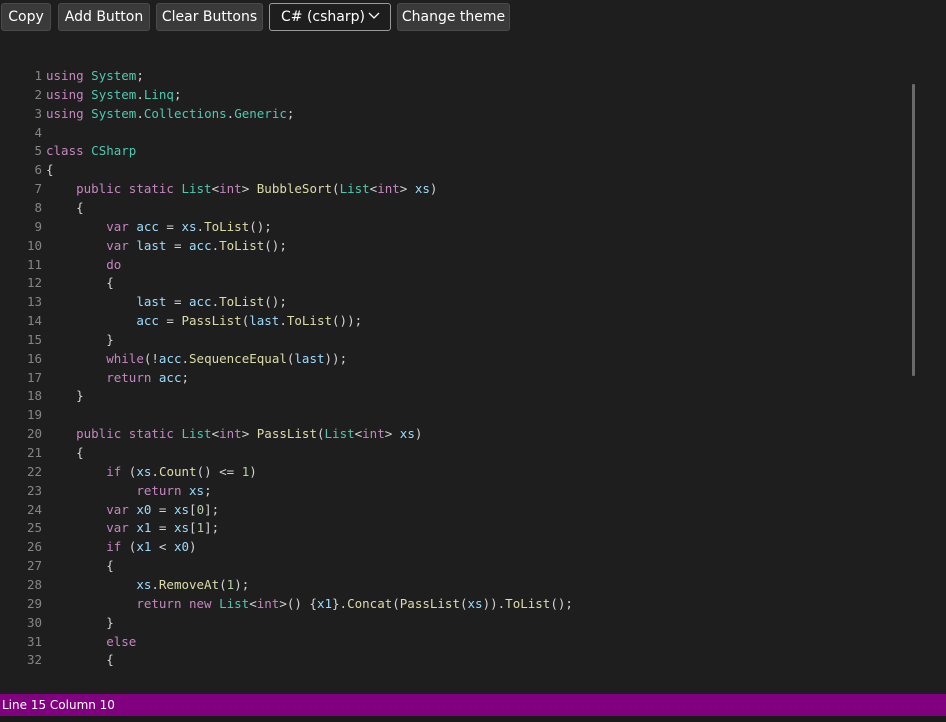 The width and height of the screenshot is (946, 722). What do you see at coordinates (450, 282) in the screenshot?
I see `code-line: 12 {` at bounding box center [450, 282].